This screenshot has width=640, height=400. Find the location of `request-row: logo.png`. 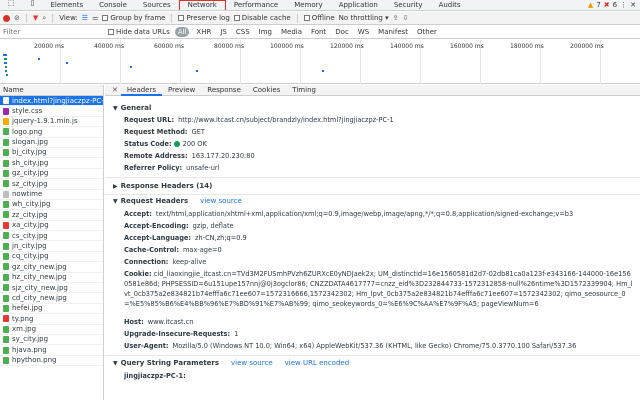

request-row: logo.png is located at coordinates (51, 132).